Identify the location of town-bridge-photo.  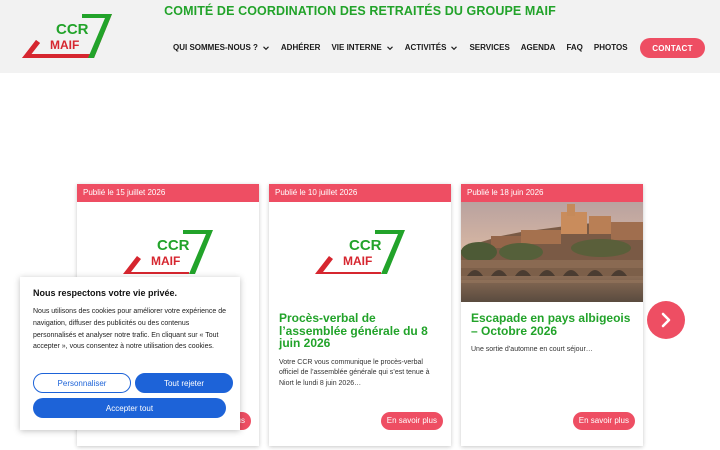
(552, 252).